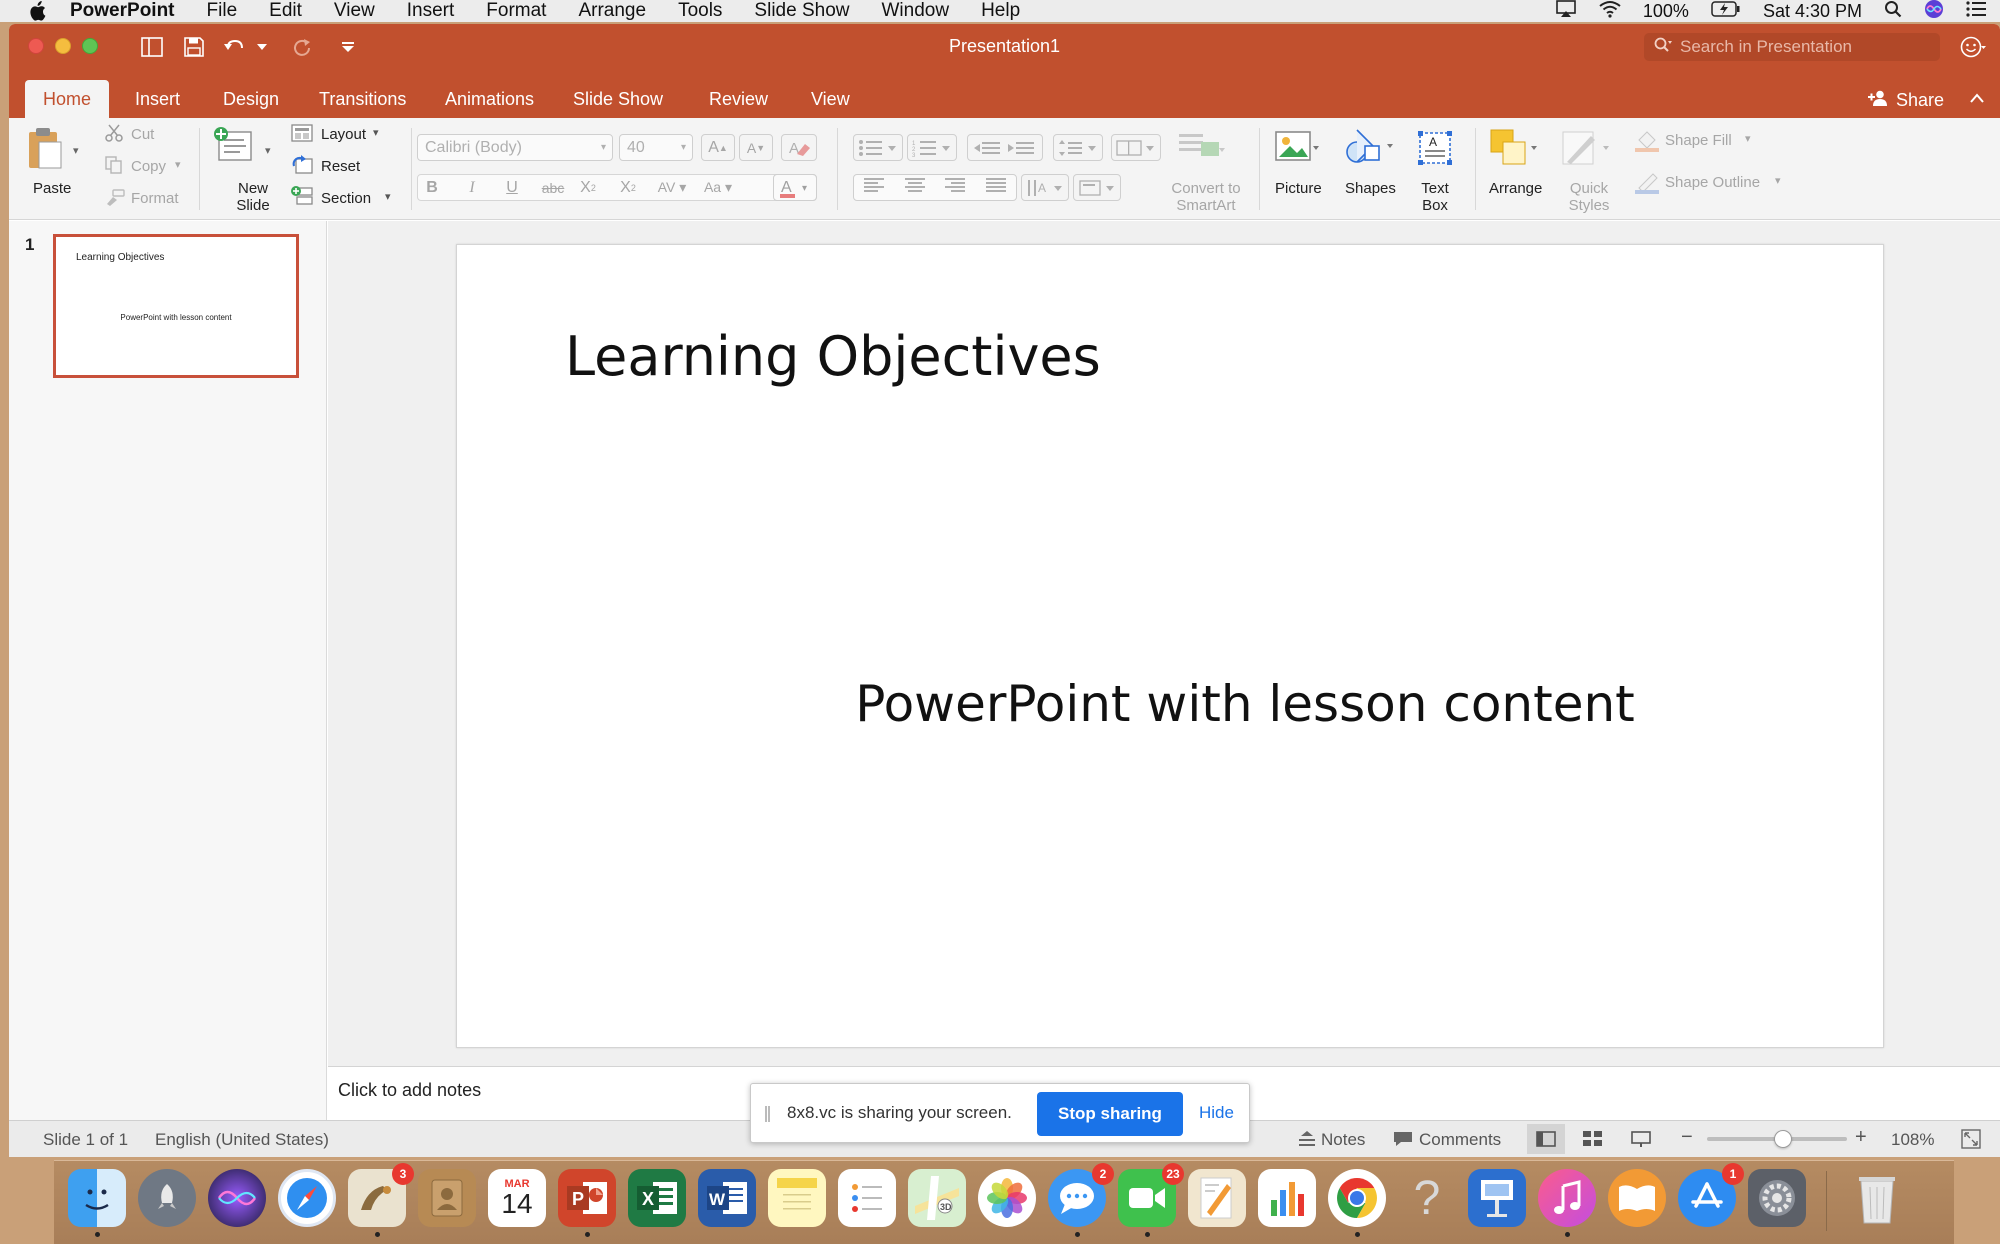  I want to click on search-input: Search in Presentation, so click(1792, 47).